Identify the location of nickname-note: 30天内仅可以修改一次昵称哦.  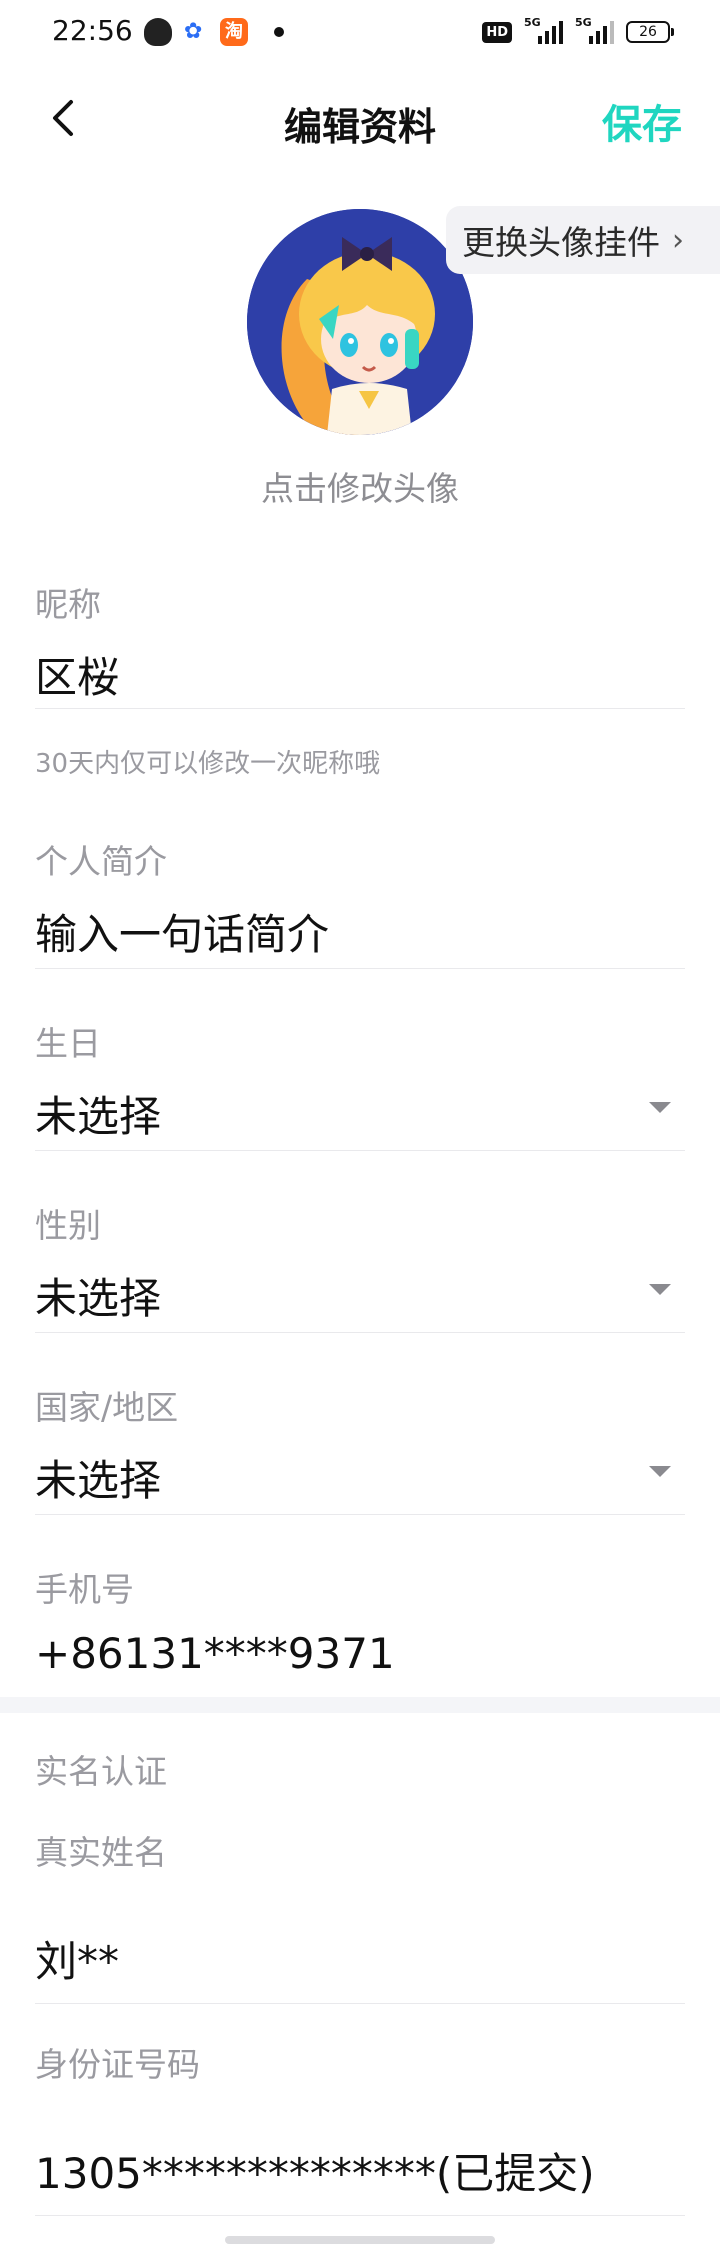
(208, 764).